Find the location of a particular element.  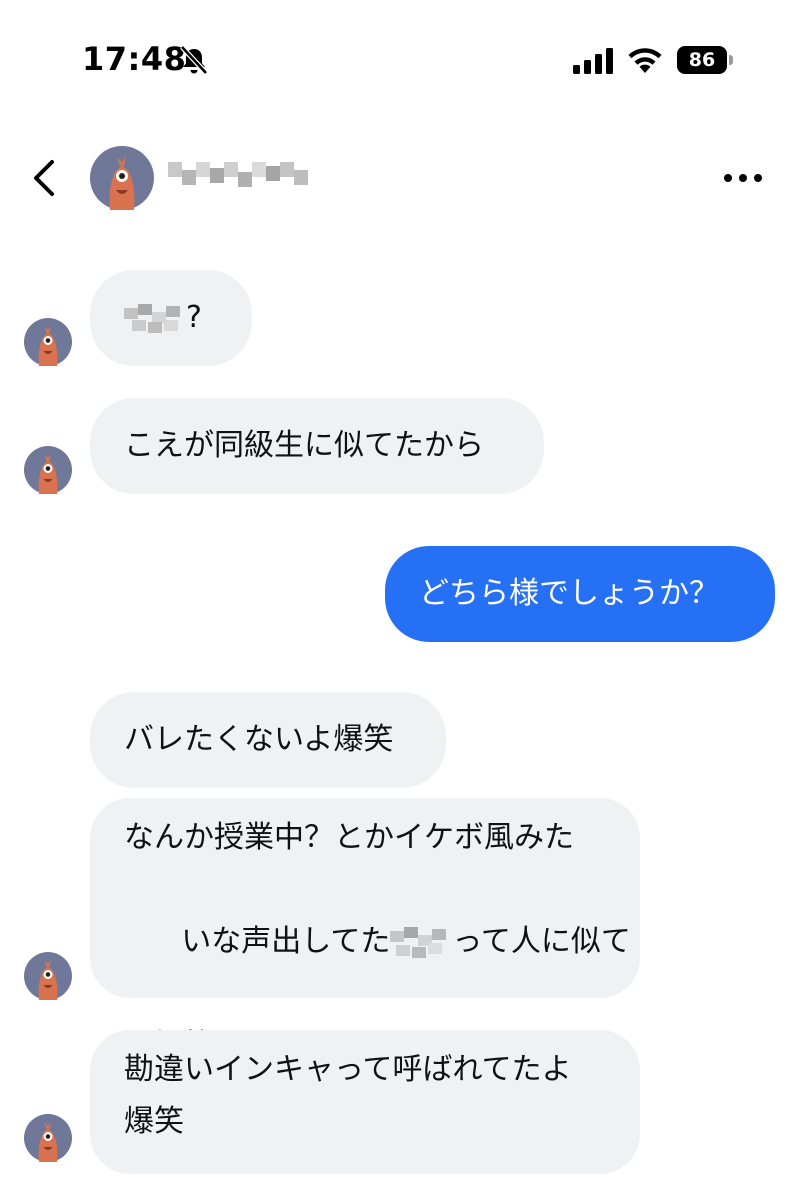

incoming-message-bubble: こえが同級生に似てたから is located at coordinates (317, 446).